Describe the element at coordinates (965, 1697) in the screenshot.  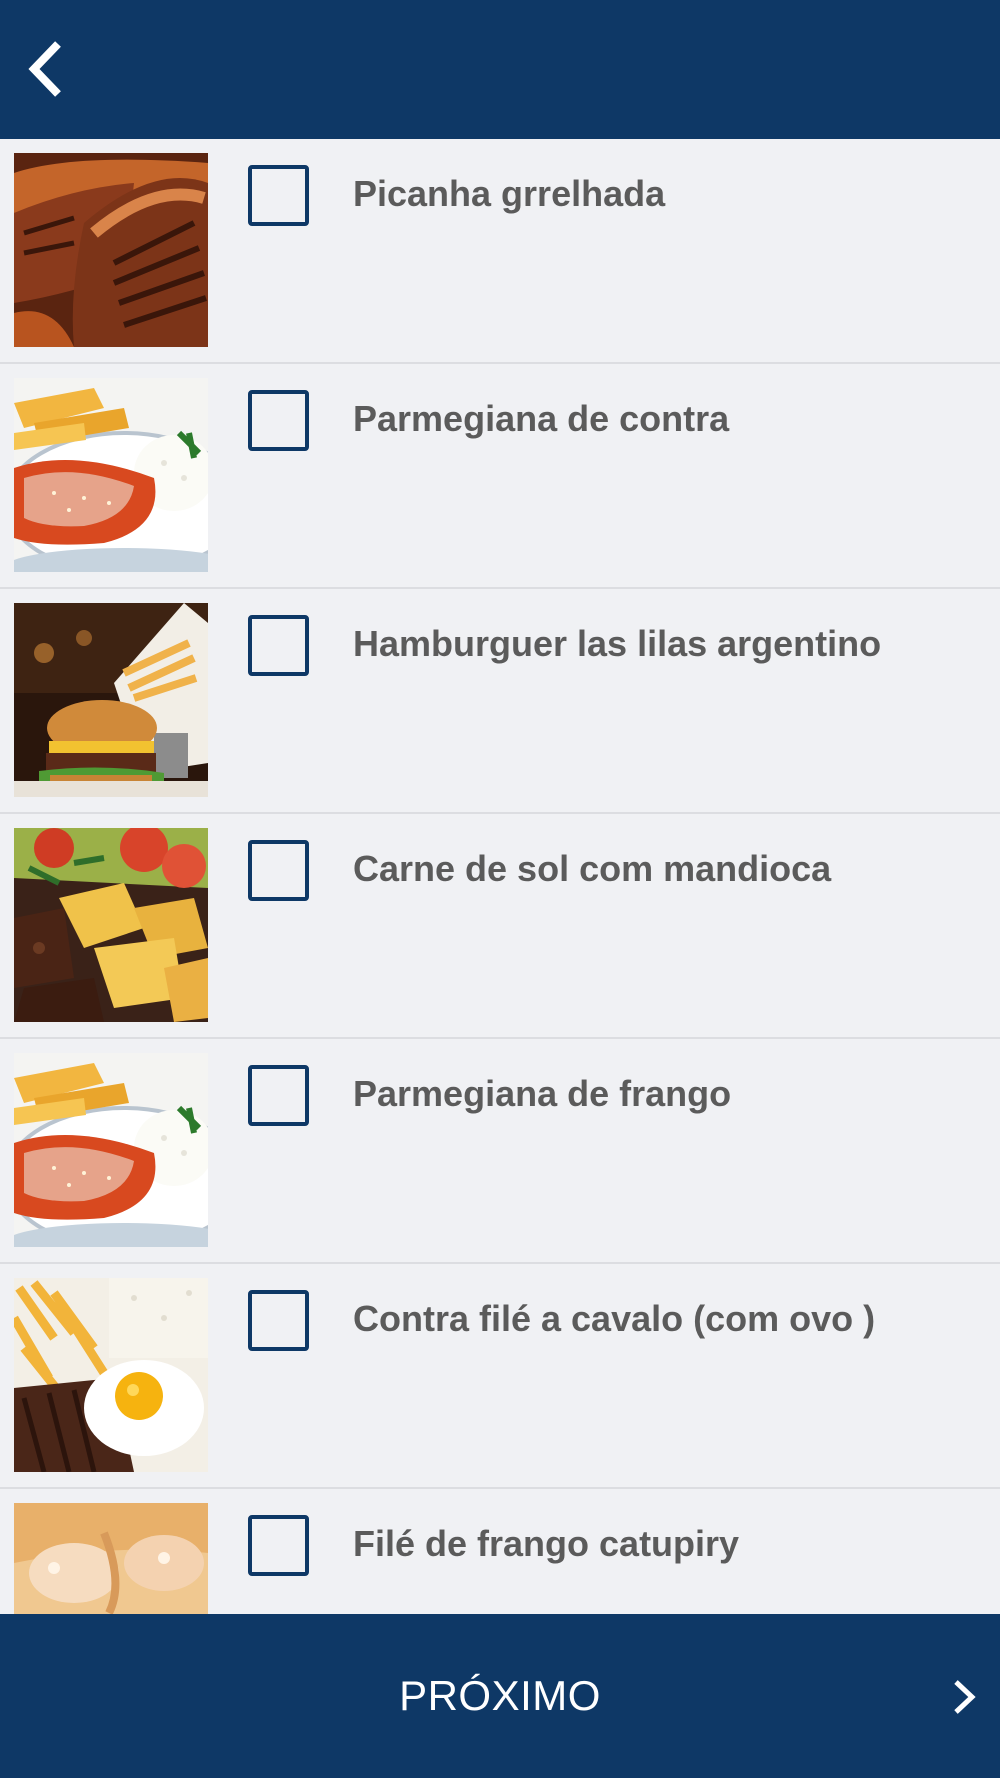
I see `chevron-right-icon` at that location.